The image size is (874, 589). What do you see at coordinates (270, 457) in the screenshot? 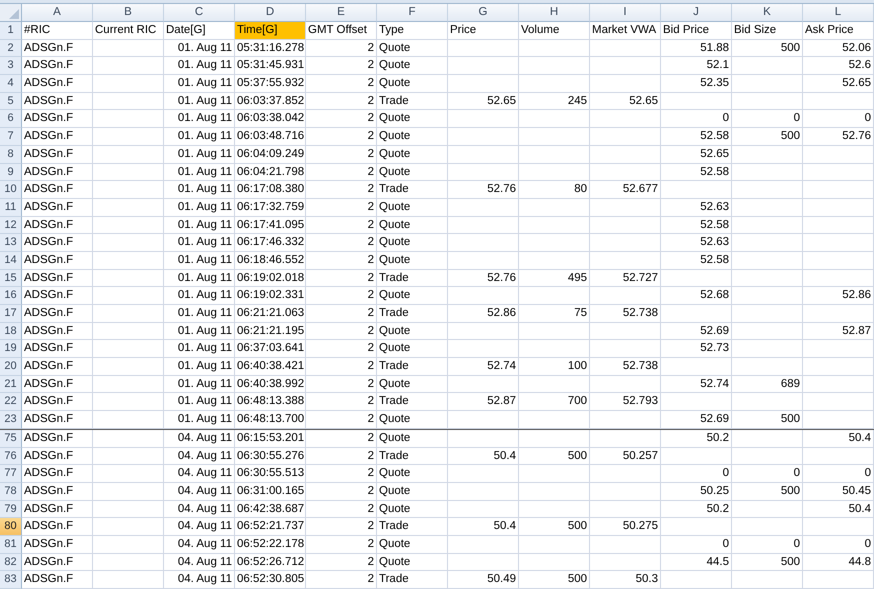
I see `table-cell: 06:30:55.276` at bounding box center [270, 457].